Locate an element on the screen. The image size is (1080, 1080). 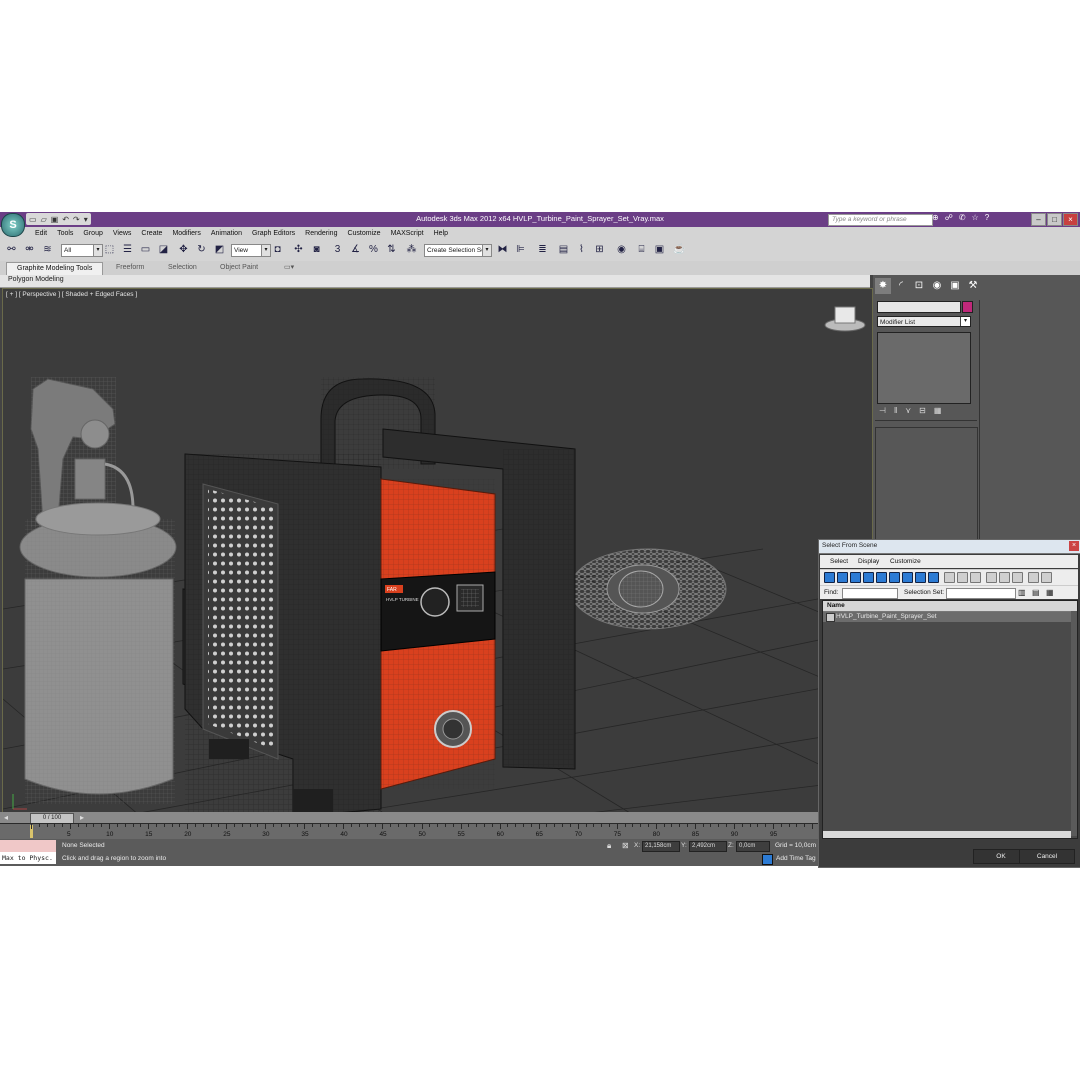
menu-group: Group is located at coordinates (92, 233).